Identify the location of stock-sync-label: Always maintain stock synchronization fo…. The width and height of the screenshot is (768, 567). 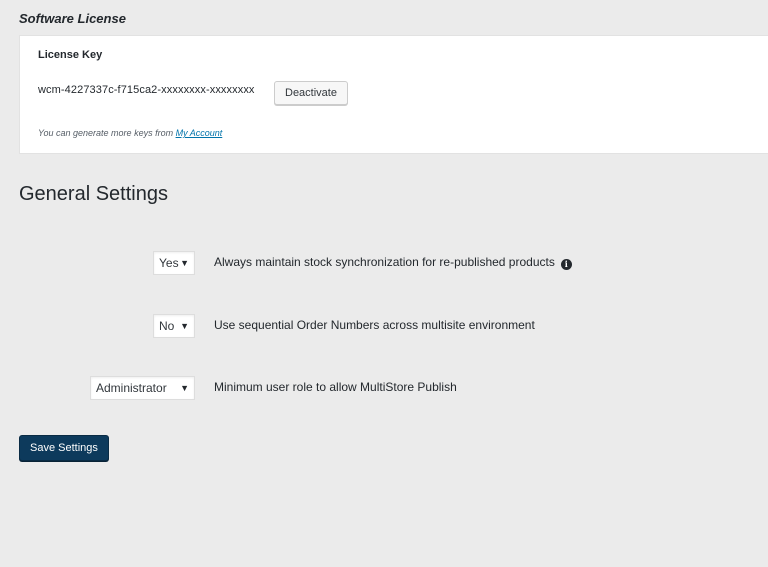
(384, 262).